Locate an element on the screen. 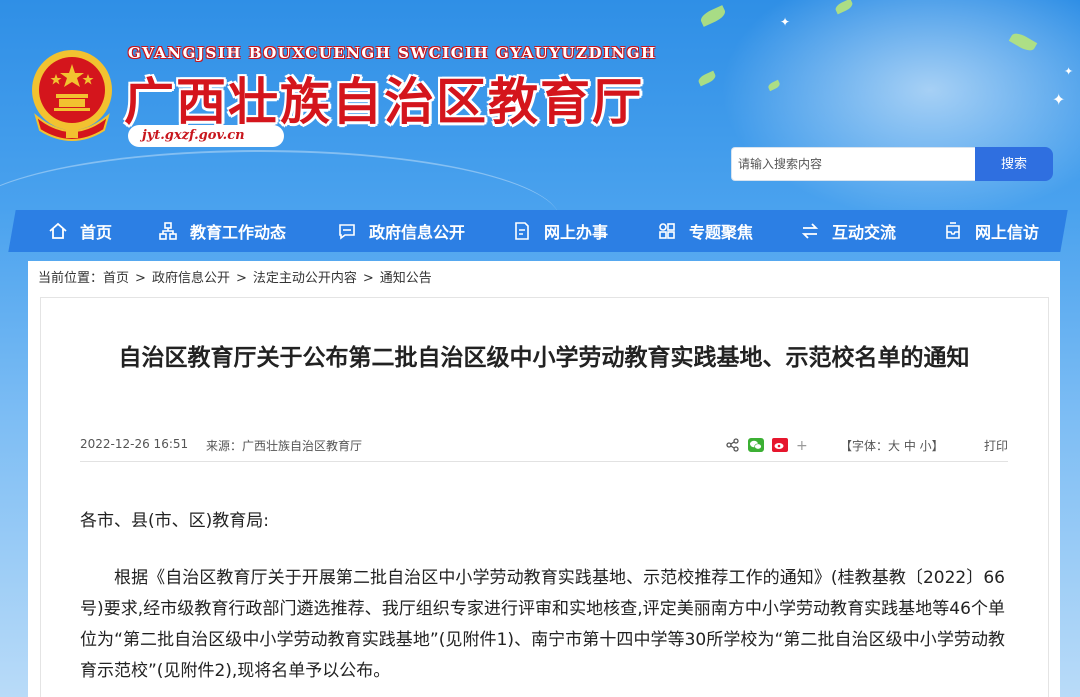 The height and width of the screenshot is (697, 1080). breadcrumb-link-gov-info: 政府信息公开 is located at coordinates (191, 278).